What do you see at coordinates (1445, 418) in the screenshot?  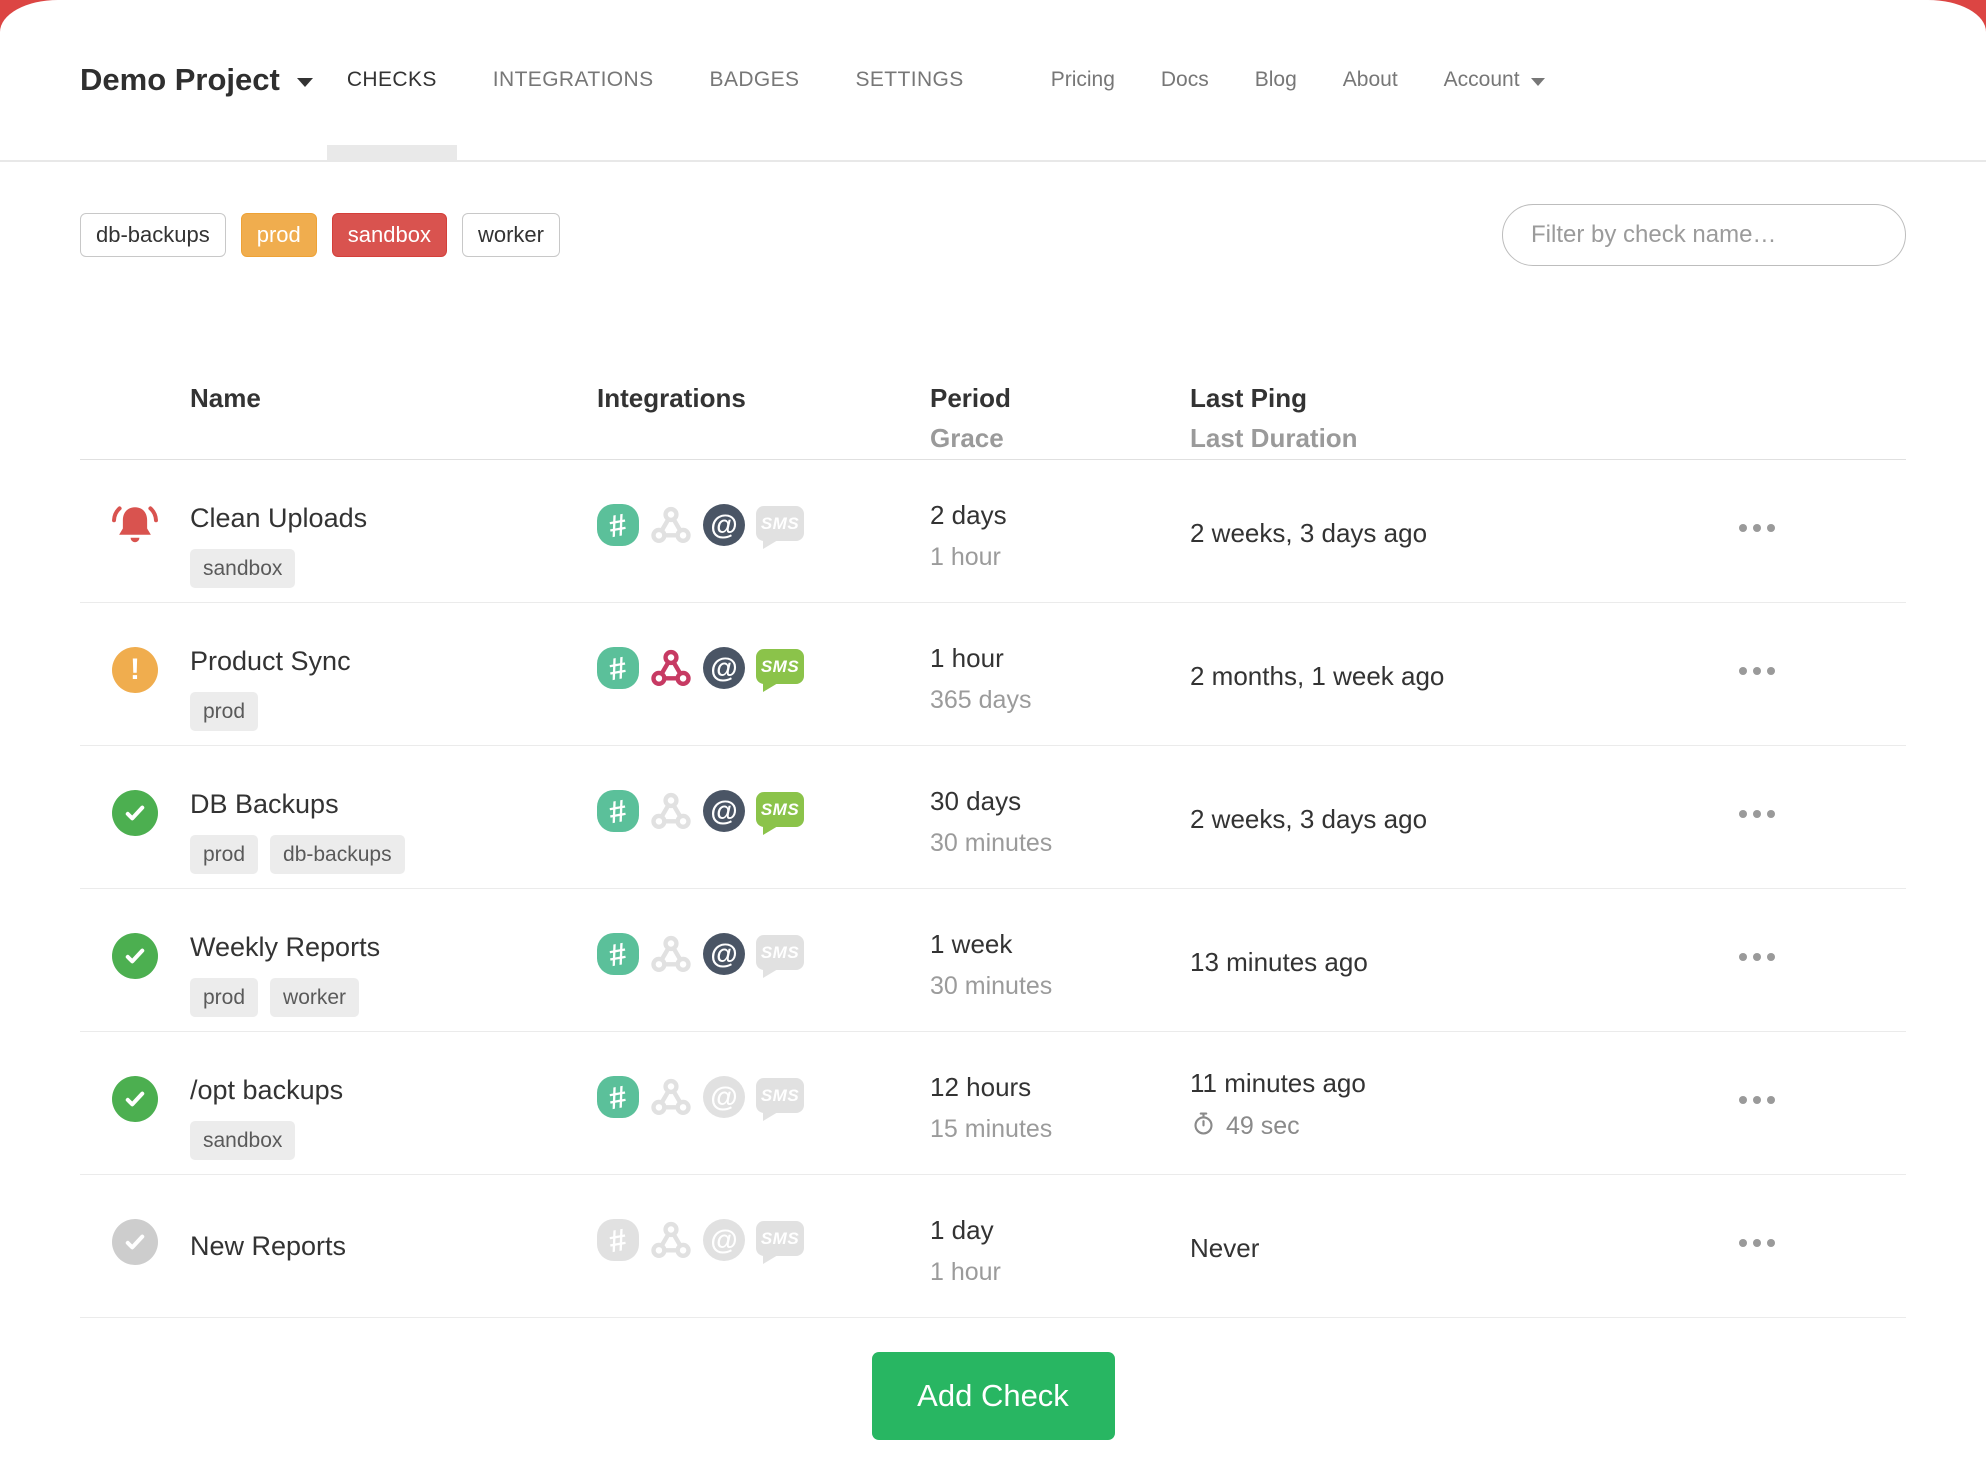 I see `header-lastping-duration: Last Ping Last Duration` at bounding box center [1445, 418].